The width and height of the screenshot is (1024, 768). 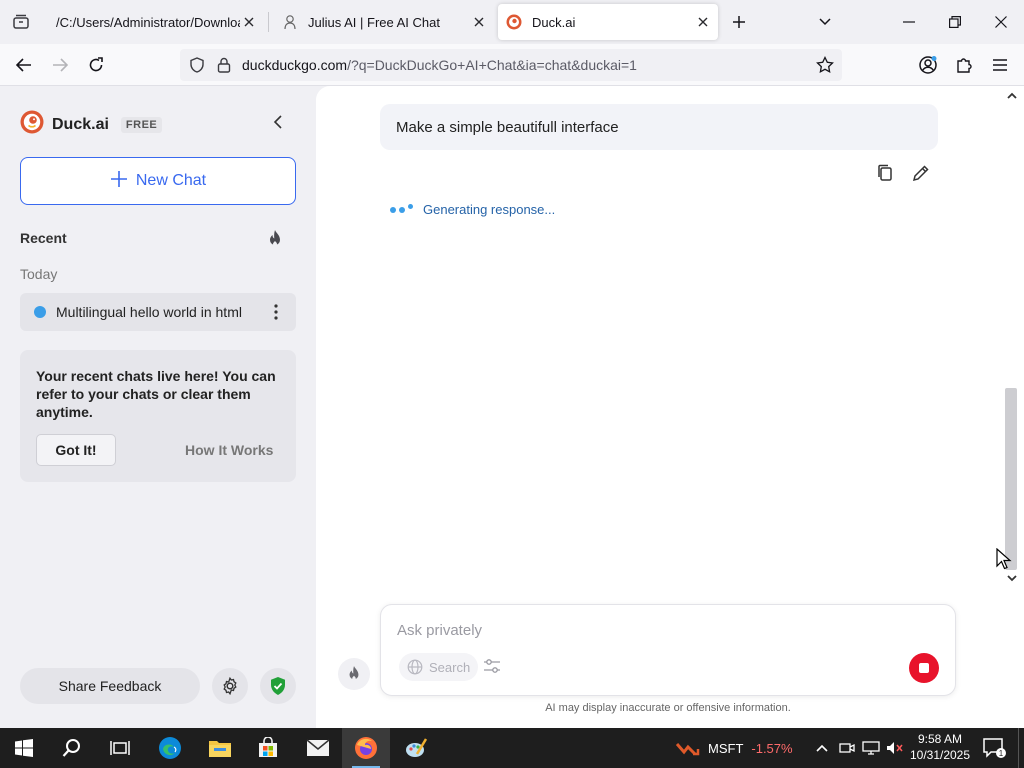 What do you see at coordinates (847, 748) in the screenshot?
I see `meet-now-icon` at bounding box center [847, 748].